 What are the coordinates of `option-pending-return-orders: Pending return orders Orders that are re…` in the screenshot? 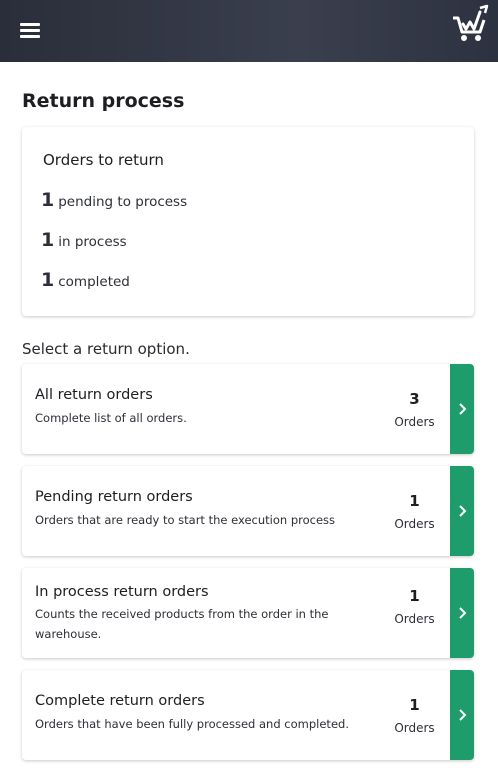 It's located at (248, 511).